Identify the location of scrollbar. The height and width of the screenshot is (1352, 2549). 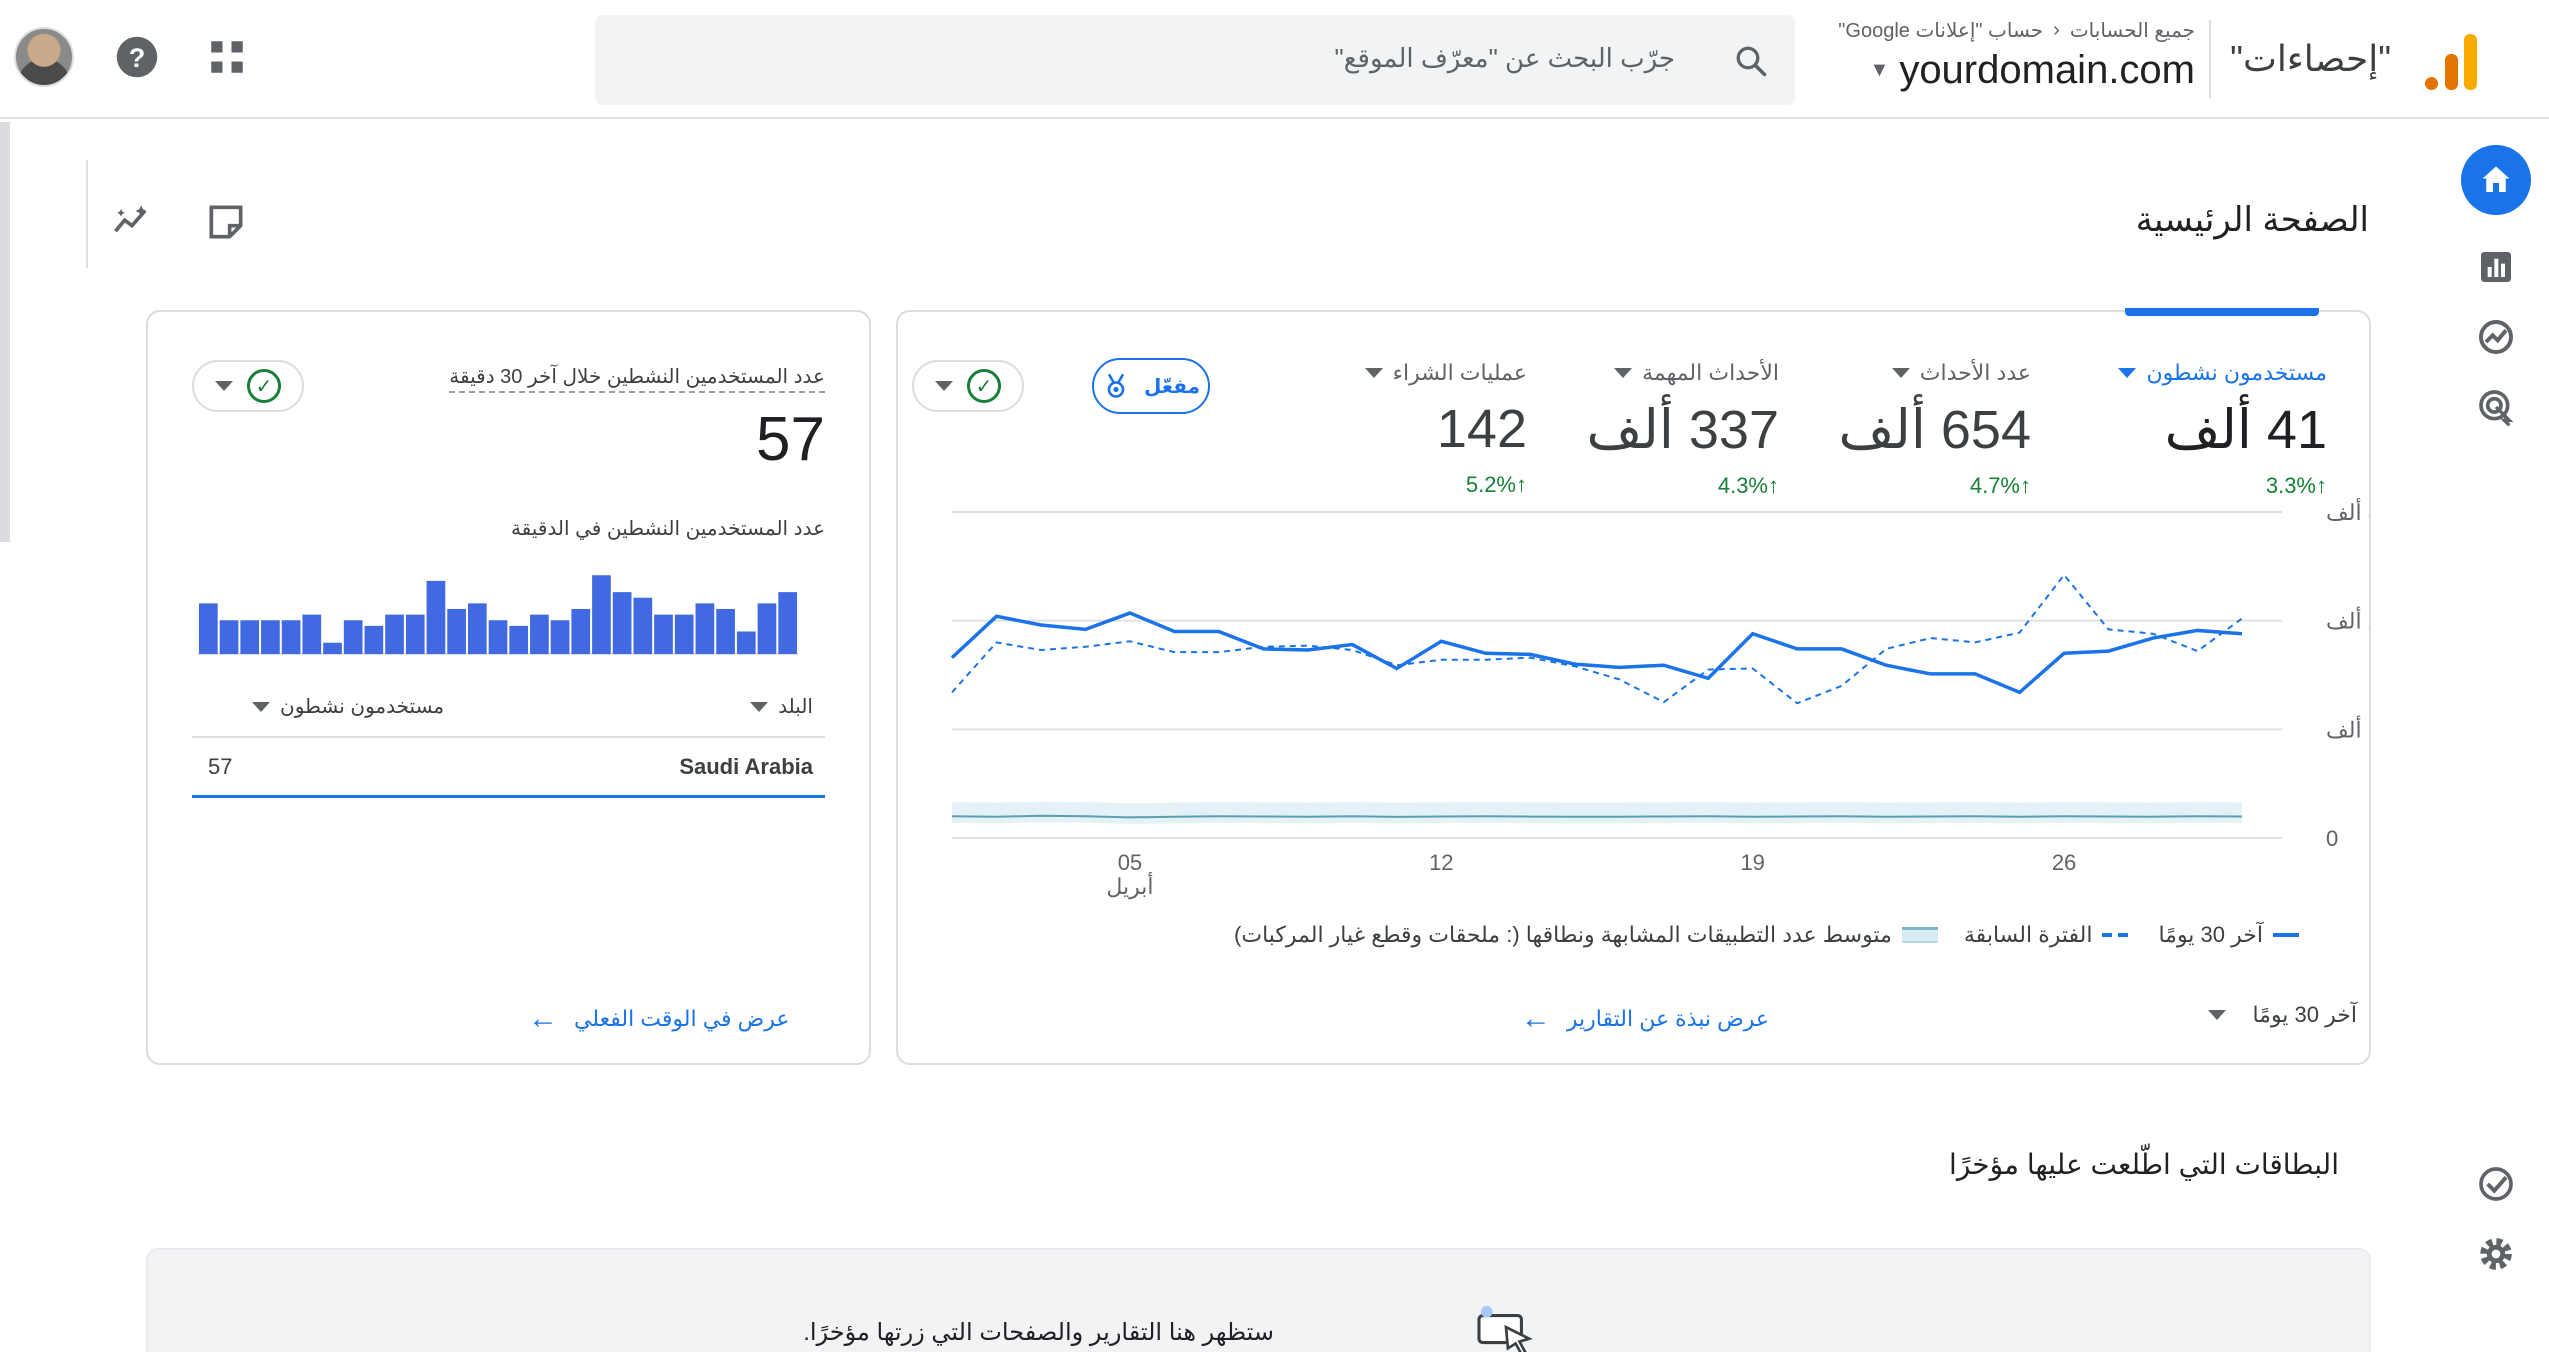
(5, 332).